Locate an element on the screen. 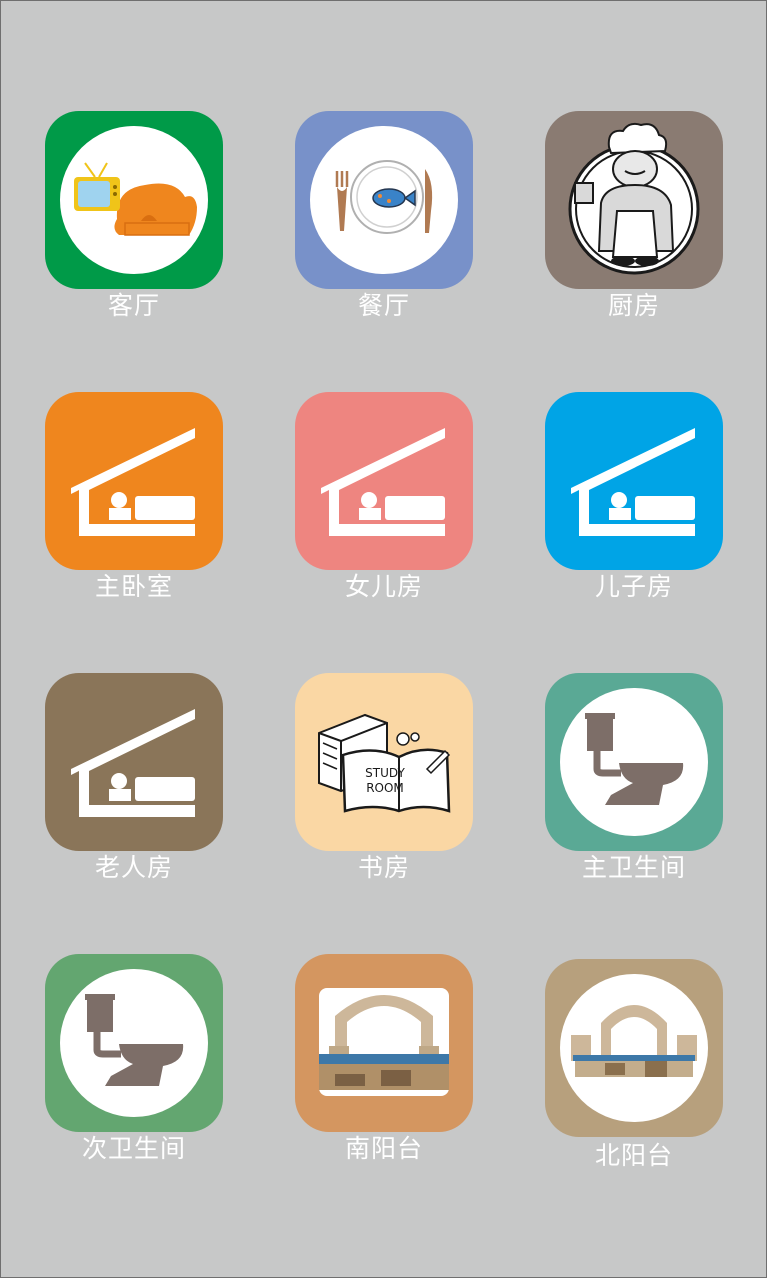 Image resolution: width=767 pixels, height=1278 pixels. sofa-tv-icon is located at coordinates (134, 200).